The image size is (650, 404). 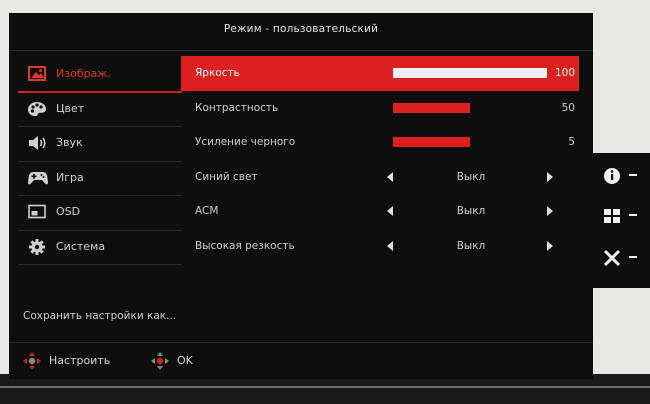 What do you see at coordinates (80, 360) in the screenshot?
I see `hint-adjust-label: Настроить` at bounding box center [80, 360].